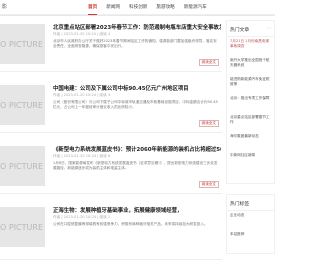  Describe the element at coordinates (250, 46) in the screenshot. I see `hot-article-item: 7月21日 1月份南昌电梯事故调查` at that location.